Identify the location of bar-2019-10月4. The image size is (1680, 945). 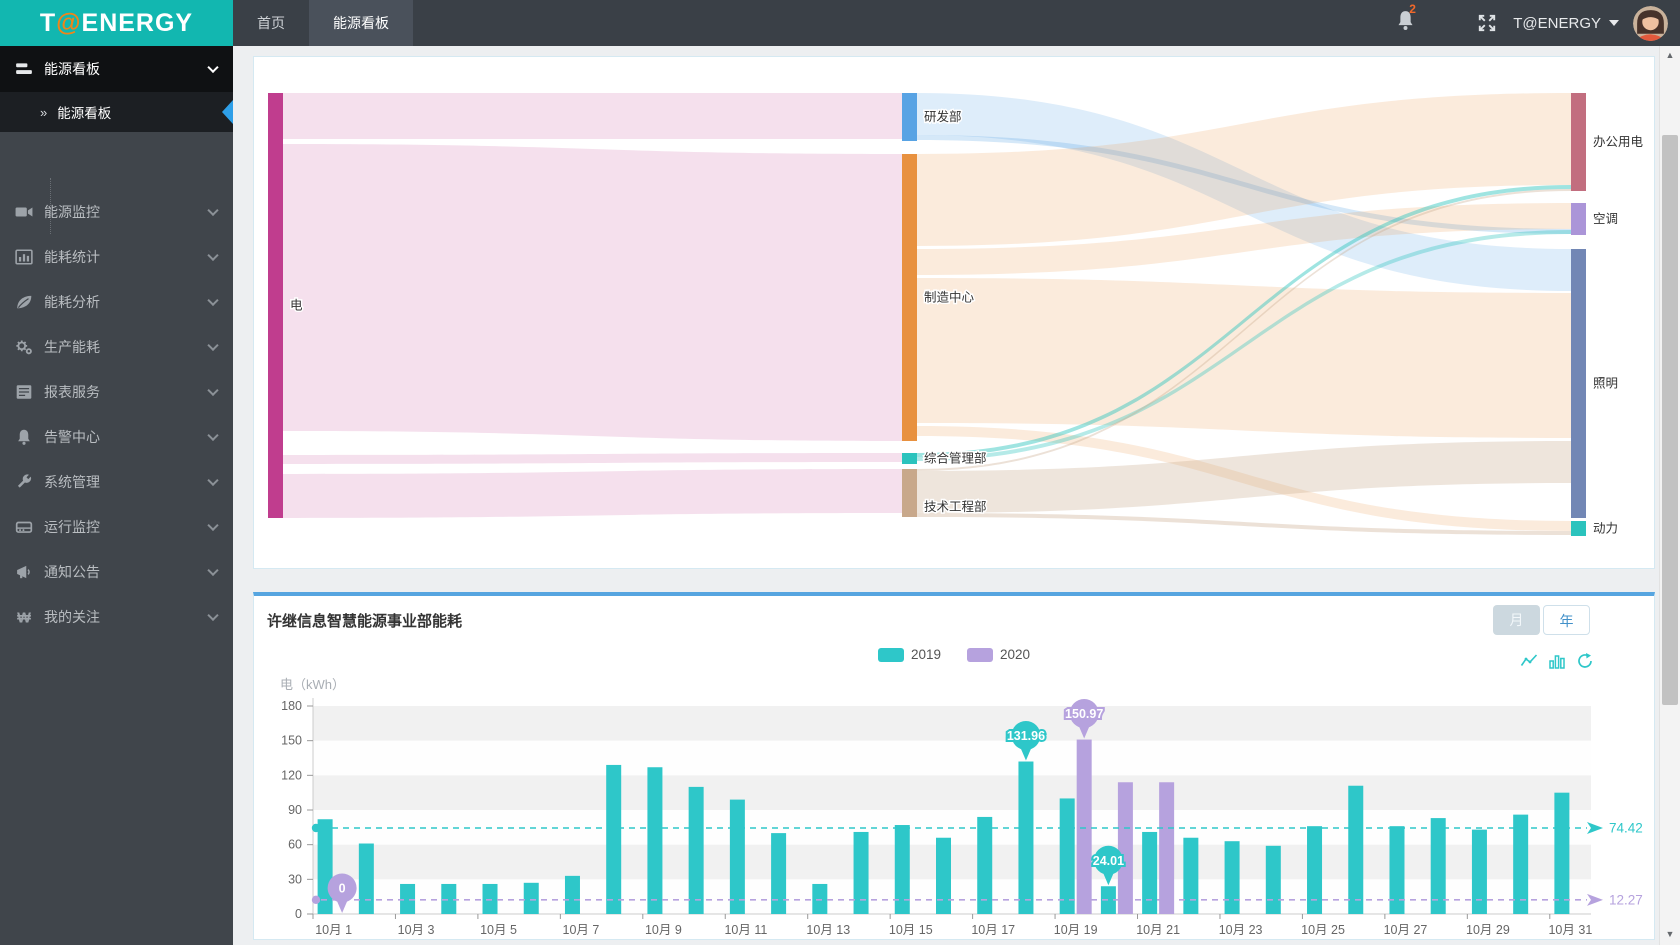
(449, 898).